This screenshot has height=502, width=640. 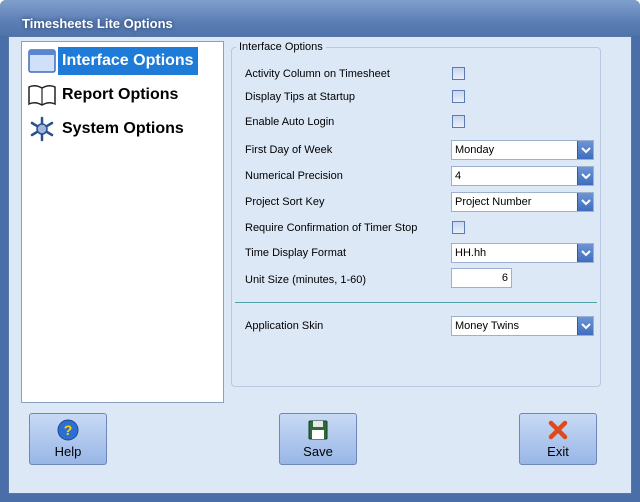 What do you see at coordinates (558, 451) in the screenshot?
I see `exit-label: Exit` at bounding box center [558, 451].